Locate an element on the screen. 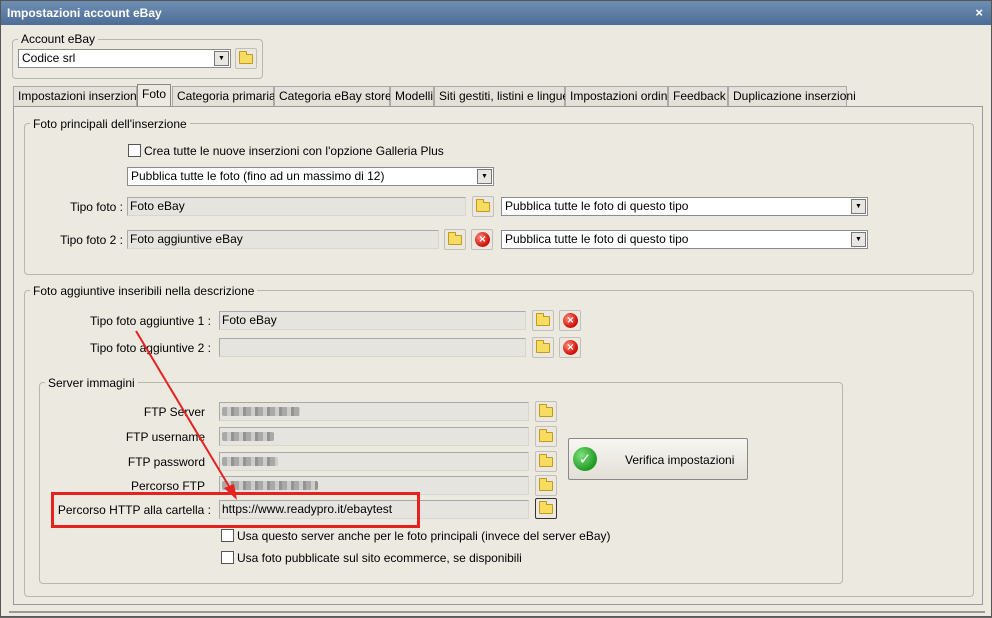  tab-feedback: Feedback is located at coordinates (698, 96).